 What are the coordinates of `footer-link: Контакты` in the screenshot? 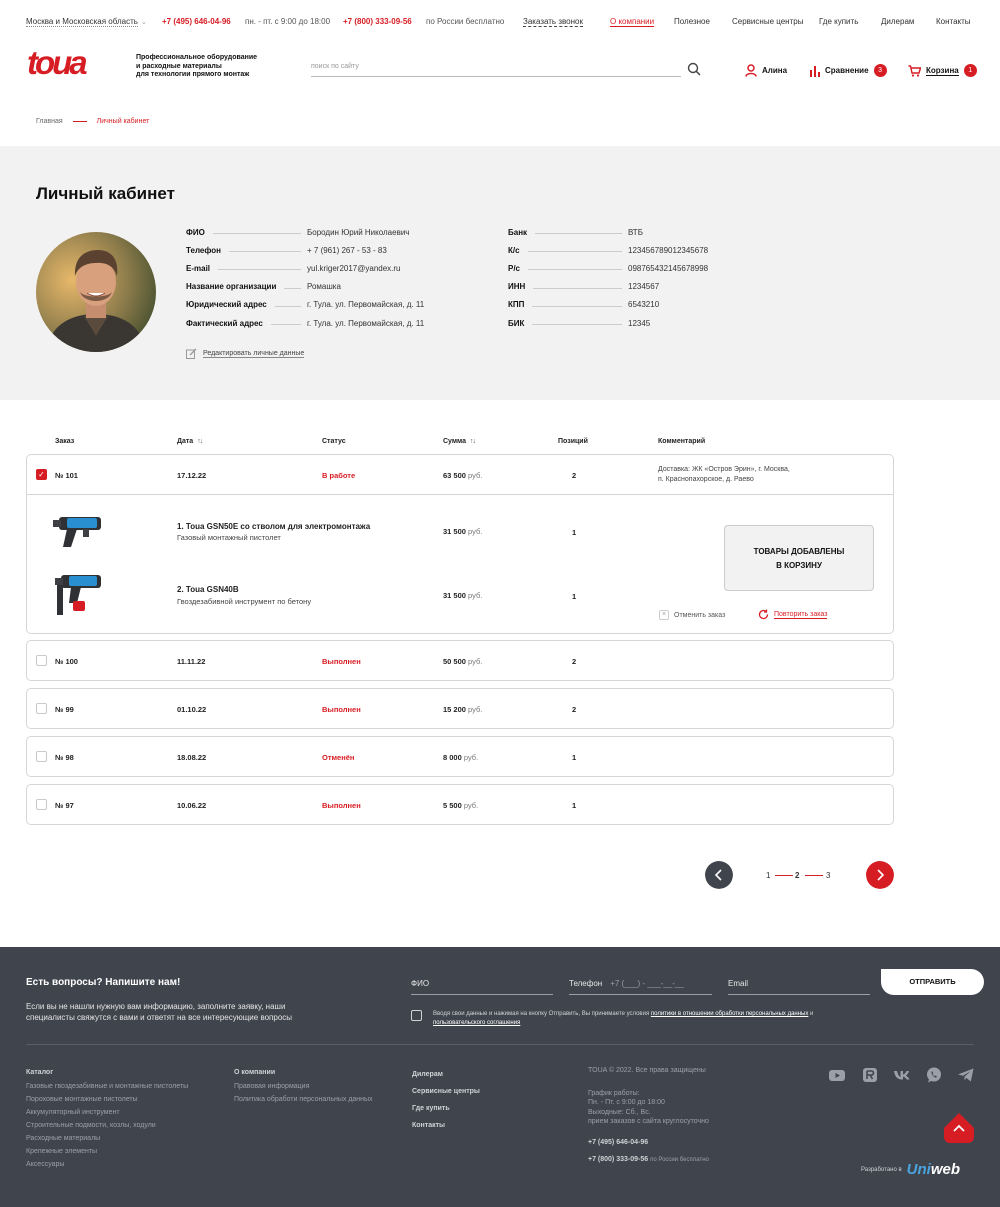 It's located at (446, 1125).